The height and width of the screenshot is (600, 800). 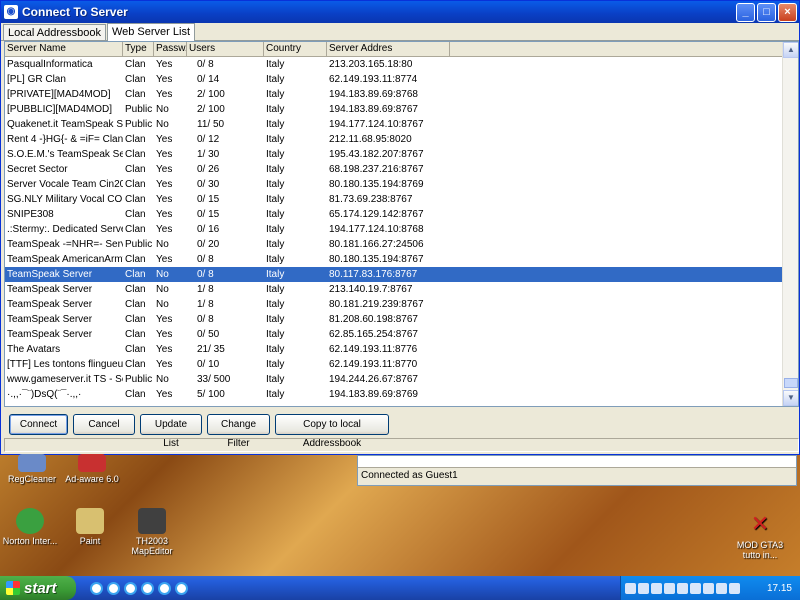 I want to click on desktop-icon-mapeditor: TH2003 MapEditor, so click(x=152, y=532).